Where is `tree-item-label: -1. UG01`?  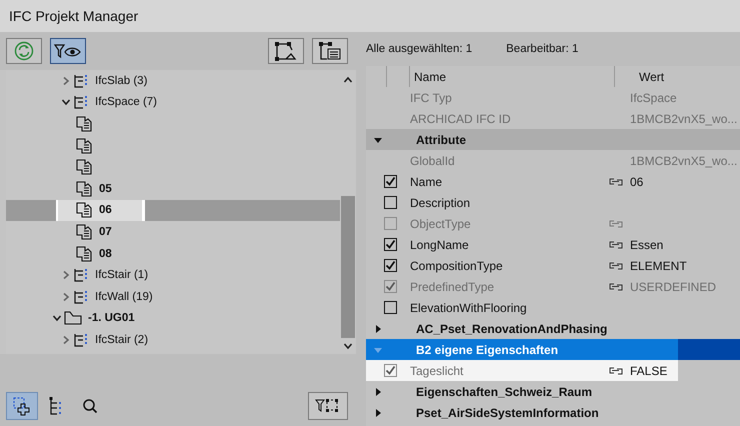 tree-item-label: -1. UG01 is located at coordinates (111, 318).